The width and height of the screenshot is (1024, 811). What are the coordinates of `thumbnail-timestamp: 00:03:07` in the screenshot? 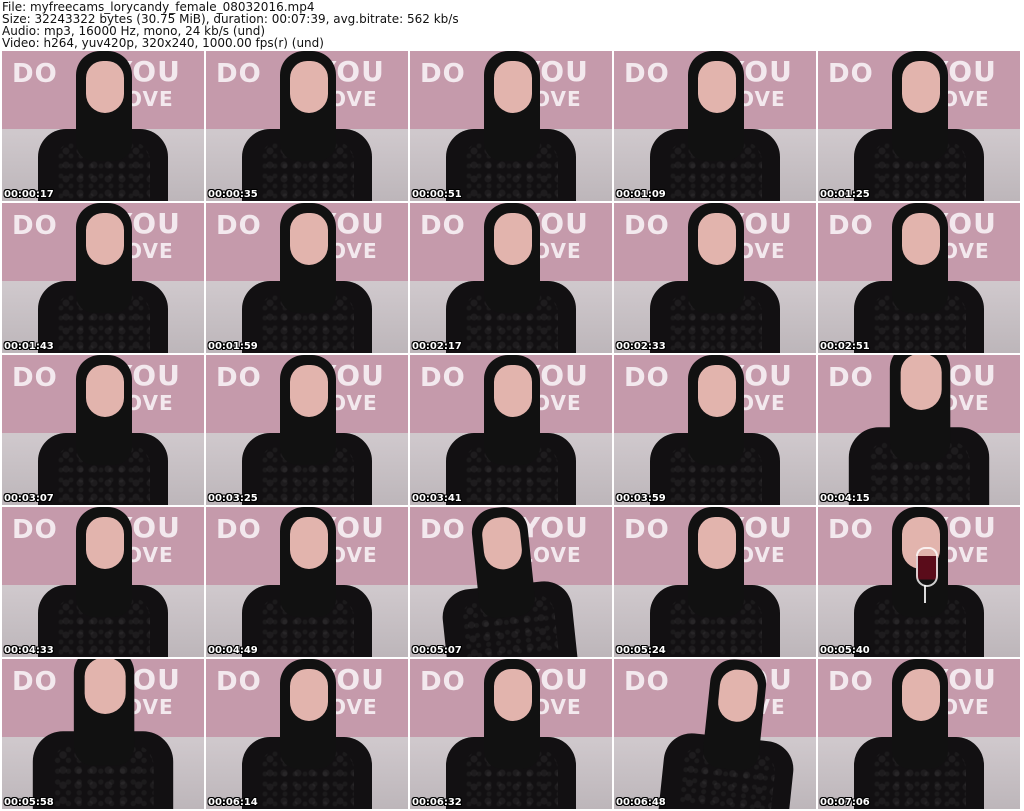 It's located at (29, 498).